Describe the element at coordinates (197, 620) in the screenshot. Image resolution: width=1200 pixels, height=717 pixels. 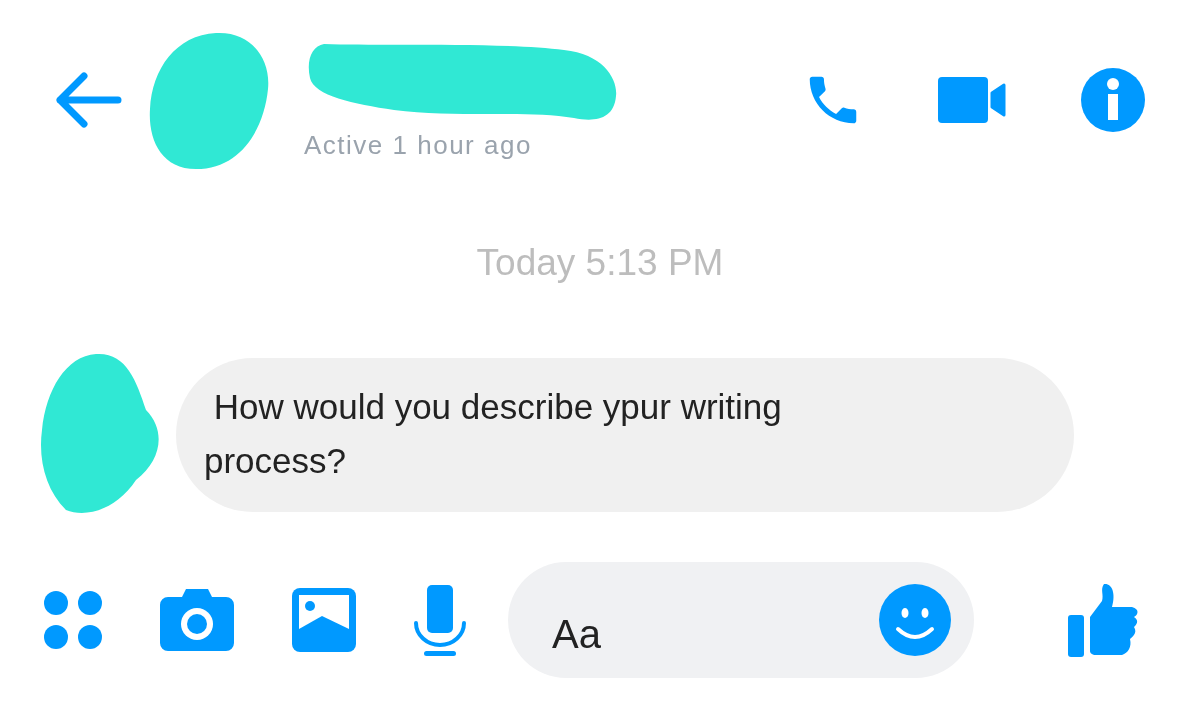
I see `camera-icon` at that location.